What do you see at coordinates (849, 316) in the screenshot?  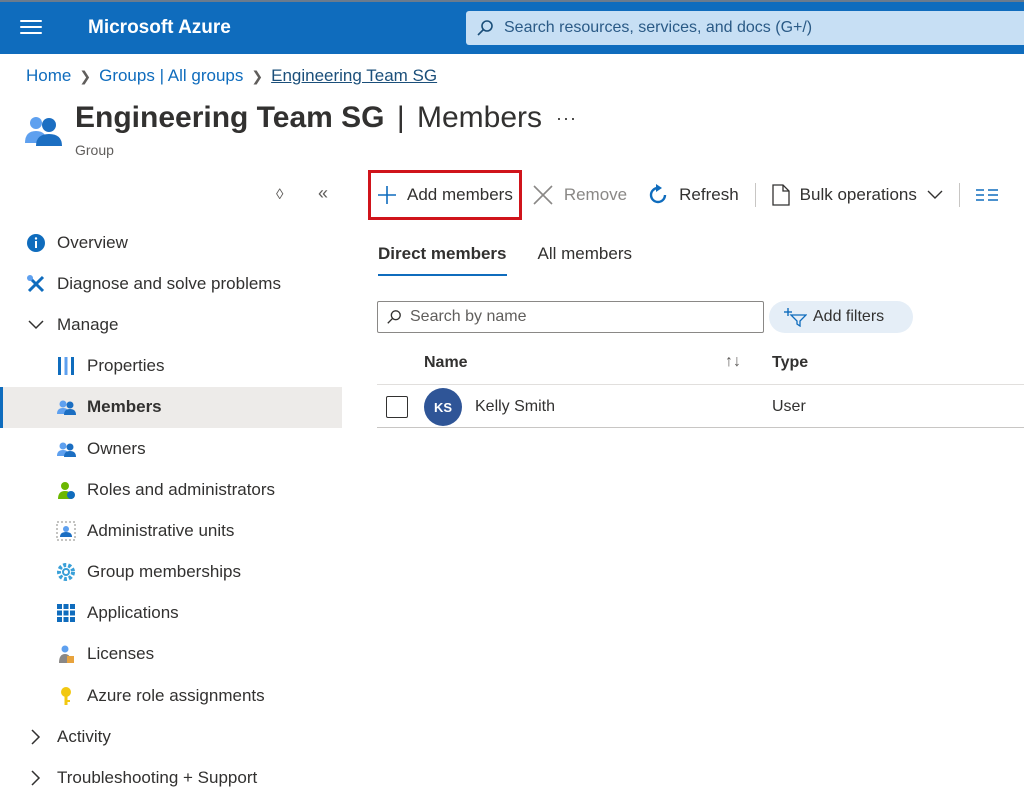 I see `add-filters-label: Add filters` at bounding box center [849, 316].